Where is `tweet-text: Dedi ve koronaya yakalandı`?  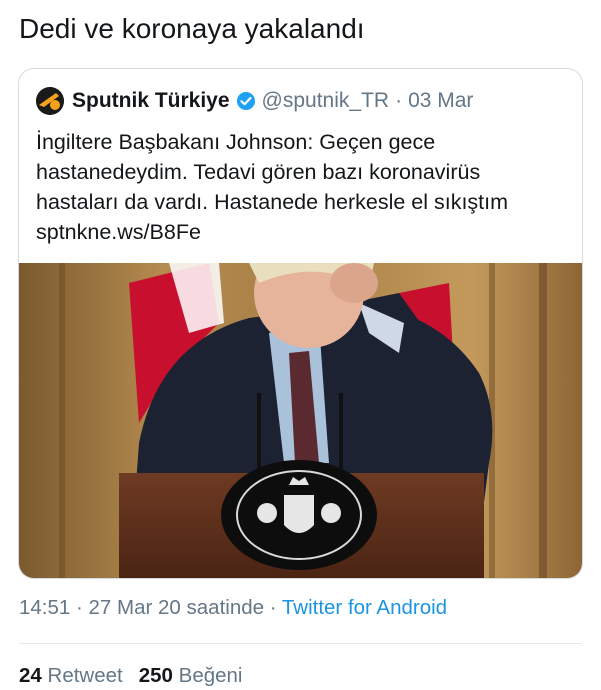
tweet-text: Dedi ve koronaya yakalandı is located at coordinates (192, 28).